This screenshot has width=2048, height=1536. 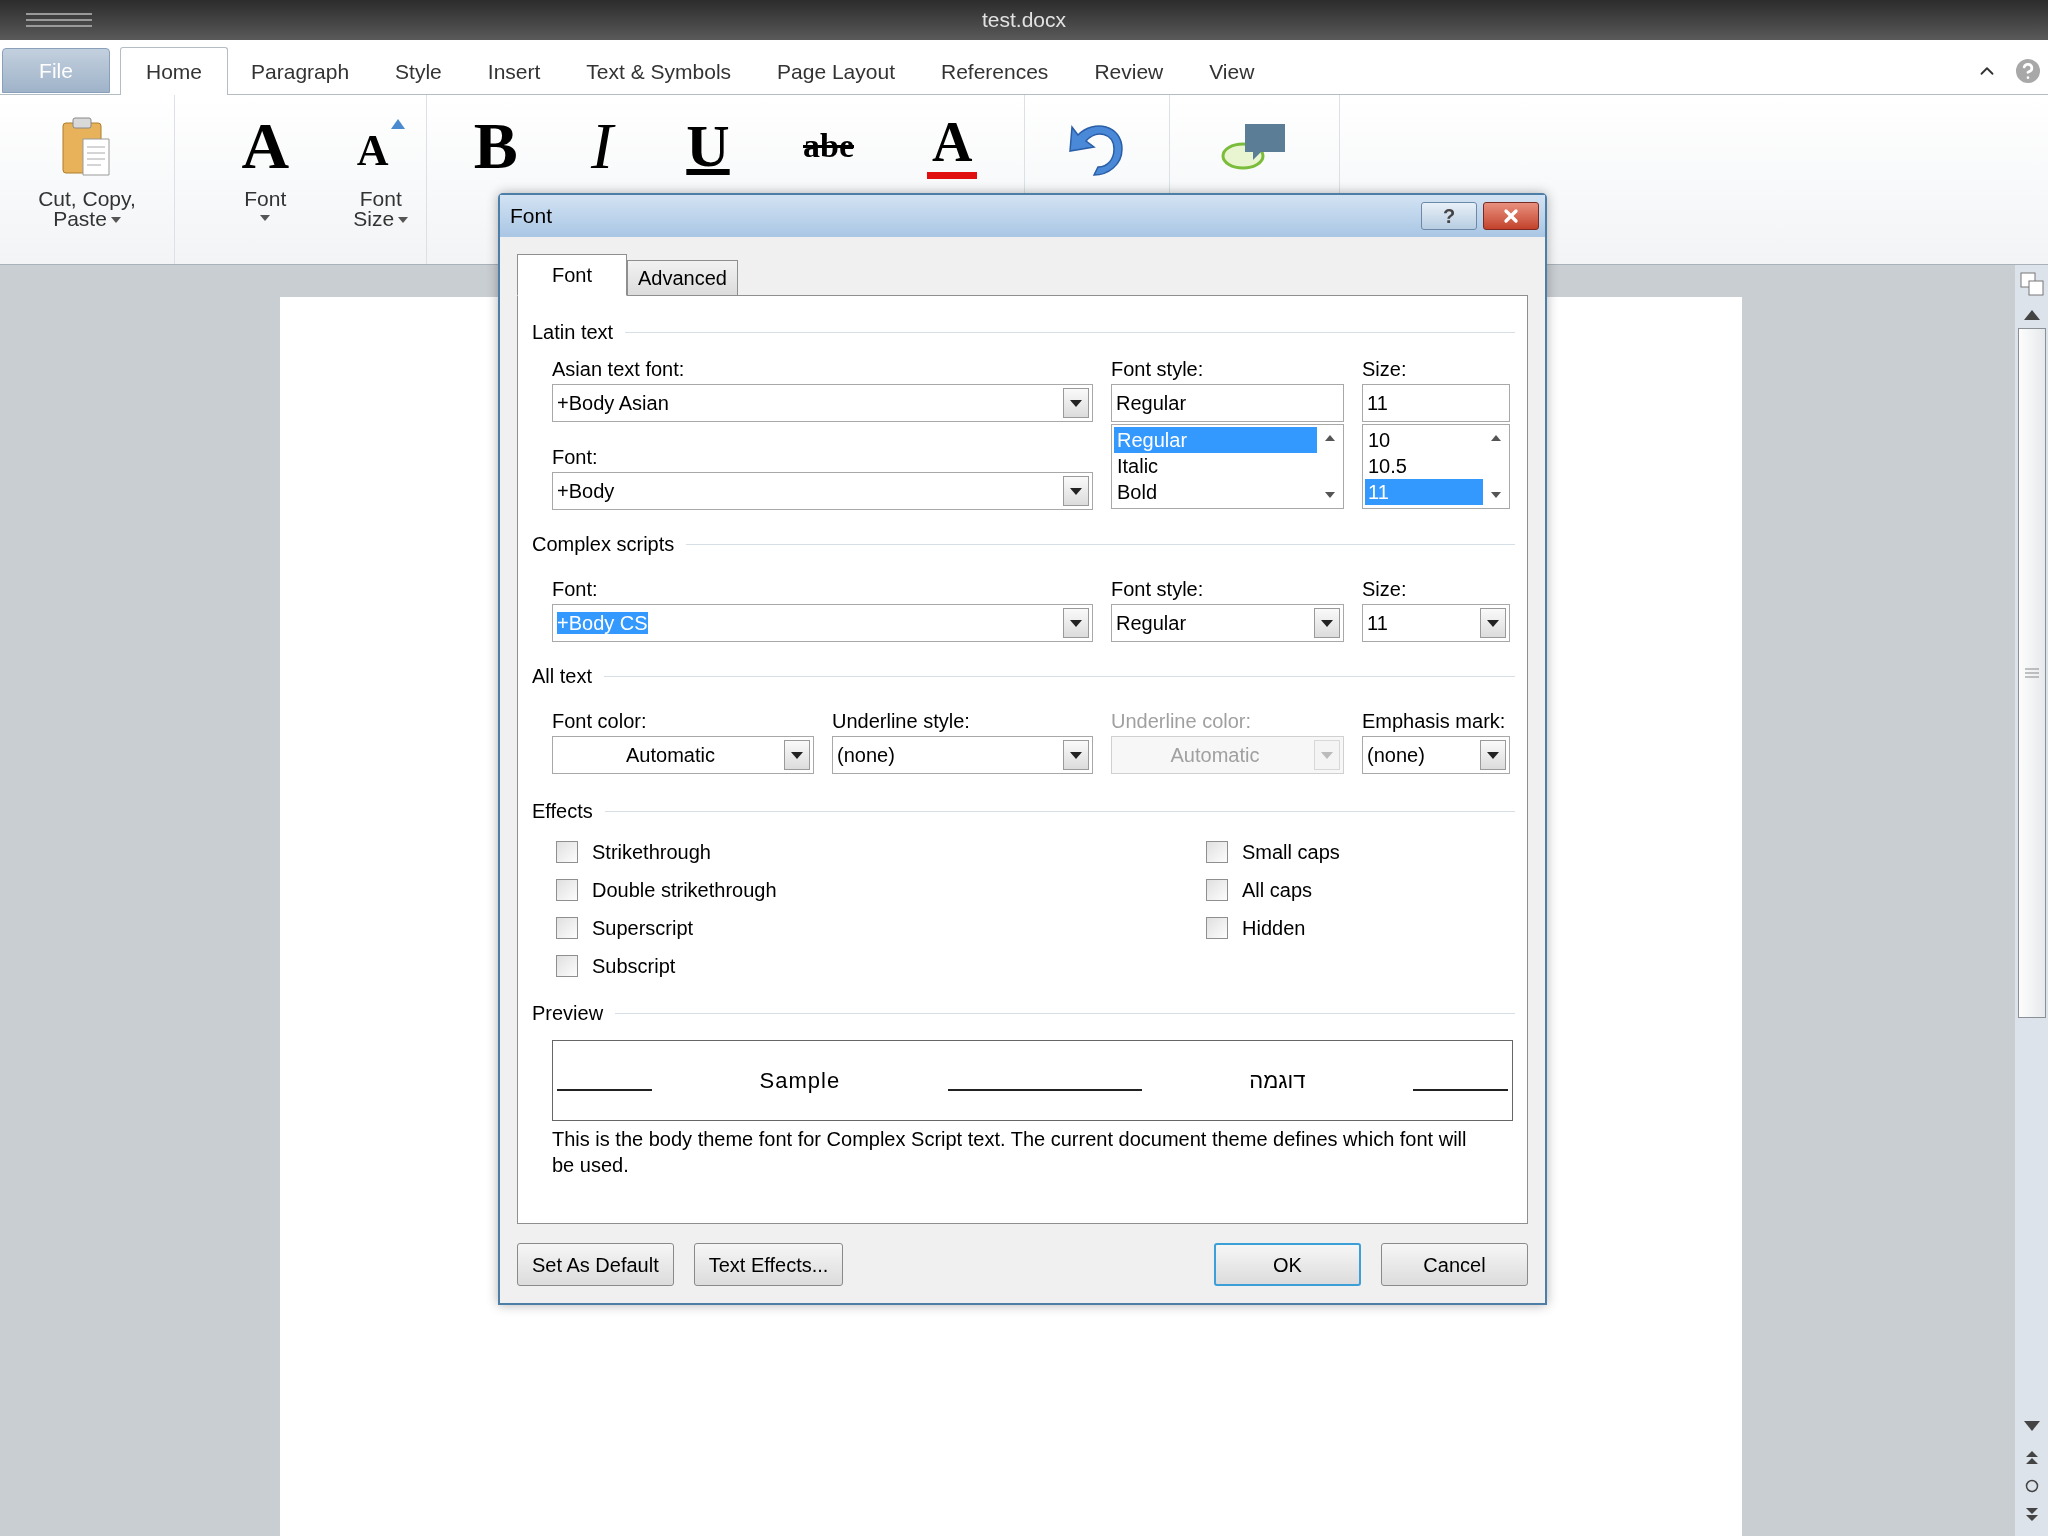 I want to click on ribbon-tab: Style, so click(x=418, y=72).